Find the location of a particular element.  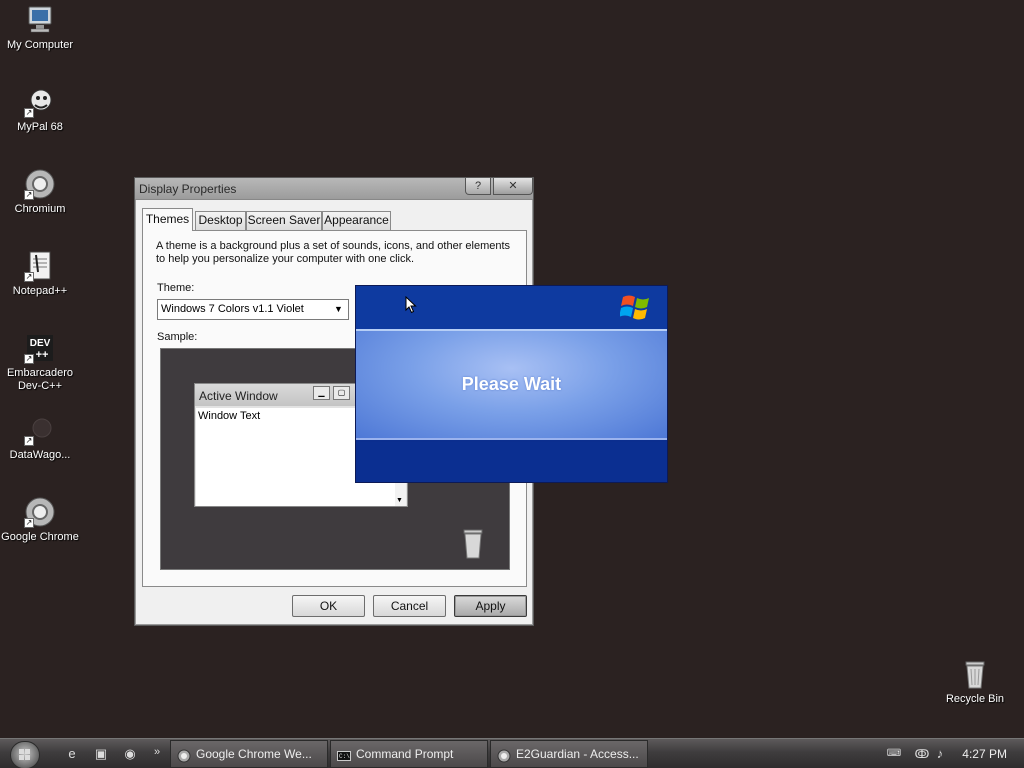

svg-text: DEV is located at coordinates (40, 343).